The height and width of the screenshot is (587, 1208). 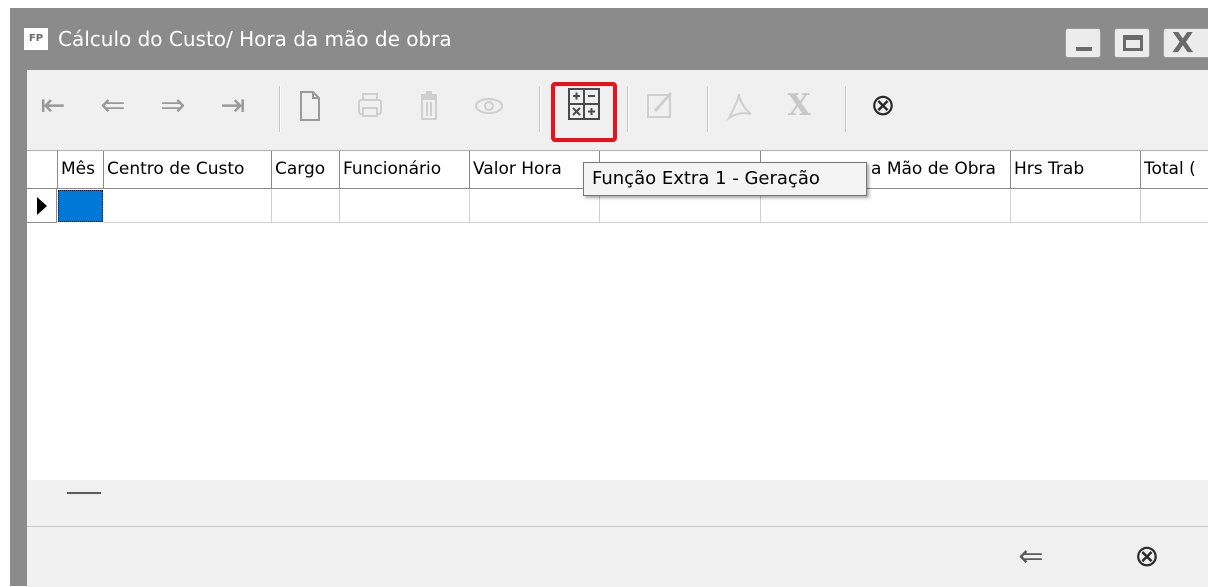 I want to click on previous-record-button: ⇐, so click(x=113, y=106).